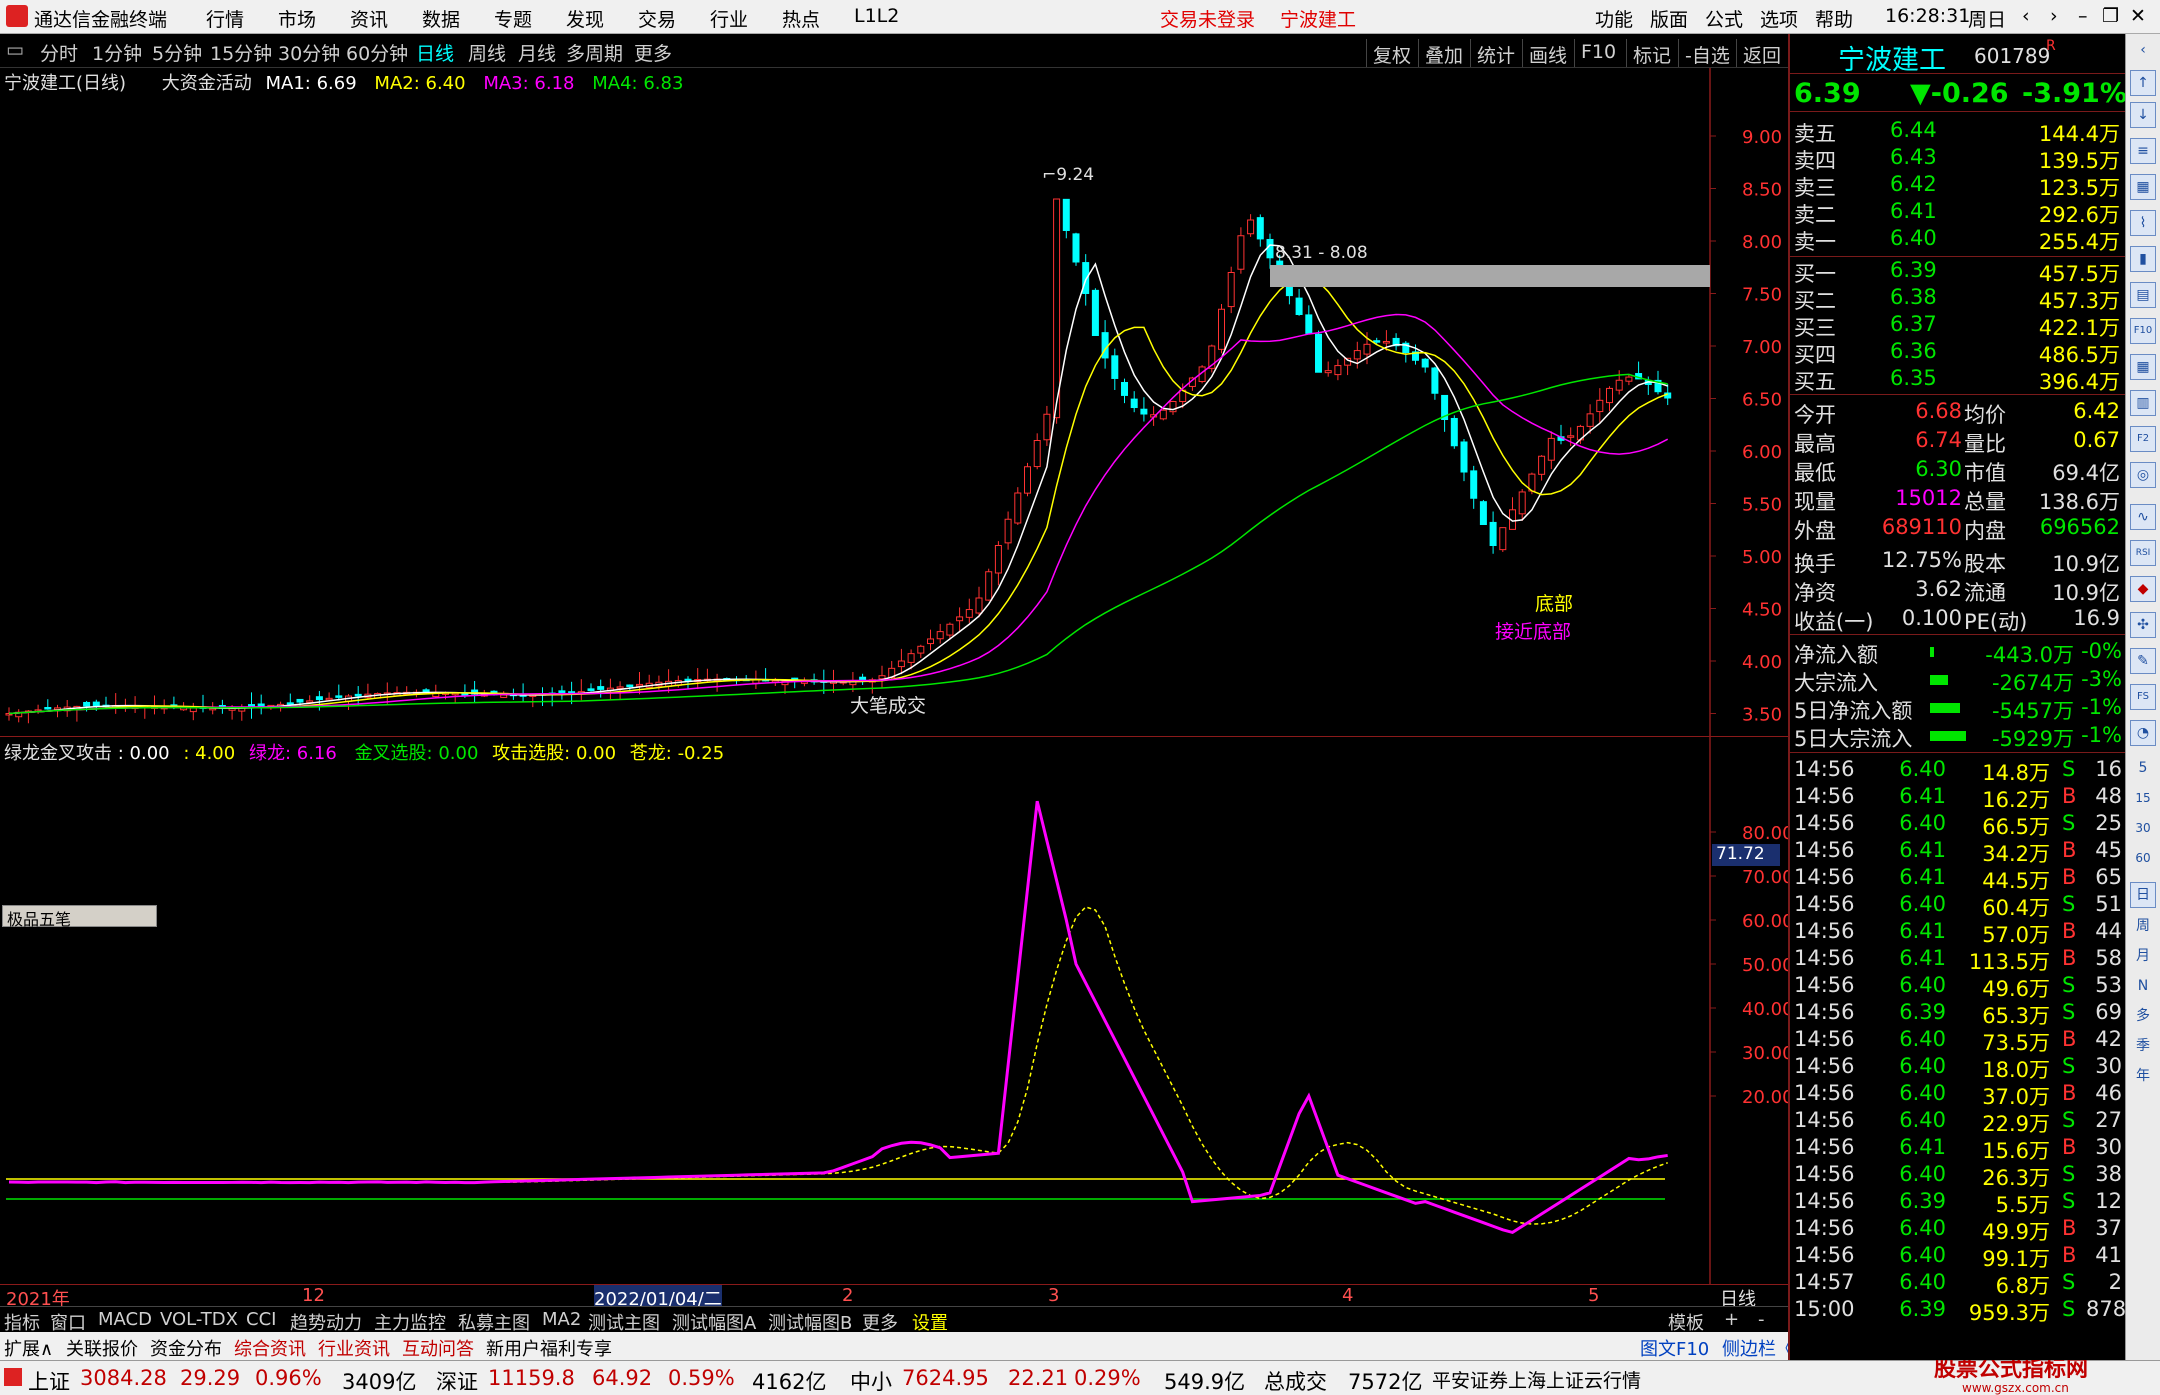  Describe the element at coordinates (2110, 16) in the screenshot. I see `maximize-icon: ❐` at that location.